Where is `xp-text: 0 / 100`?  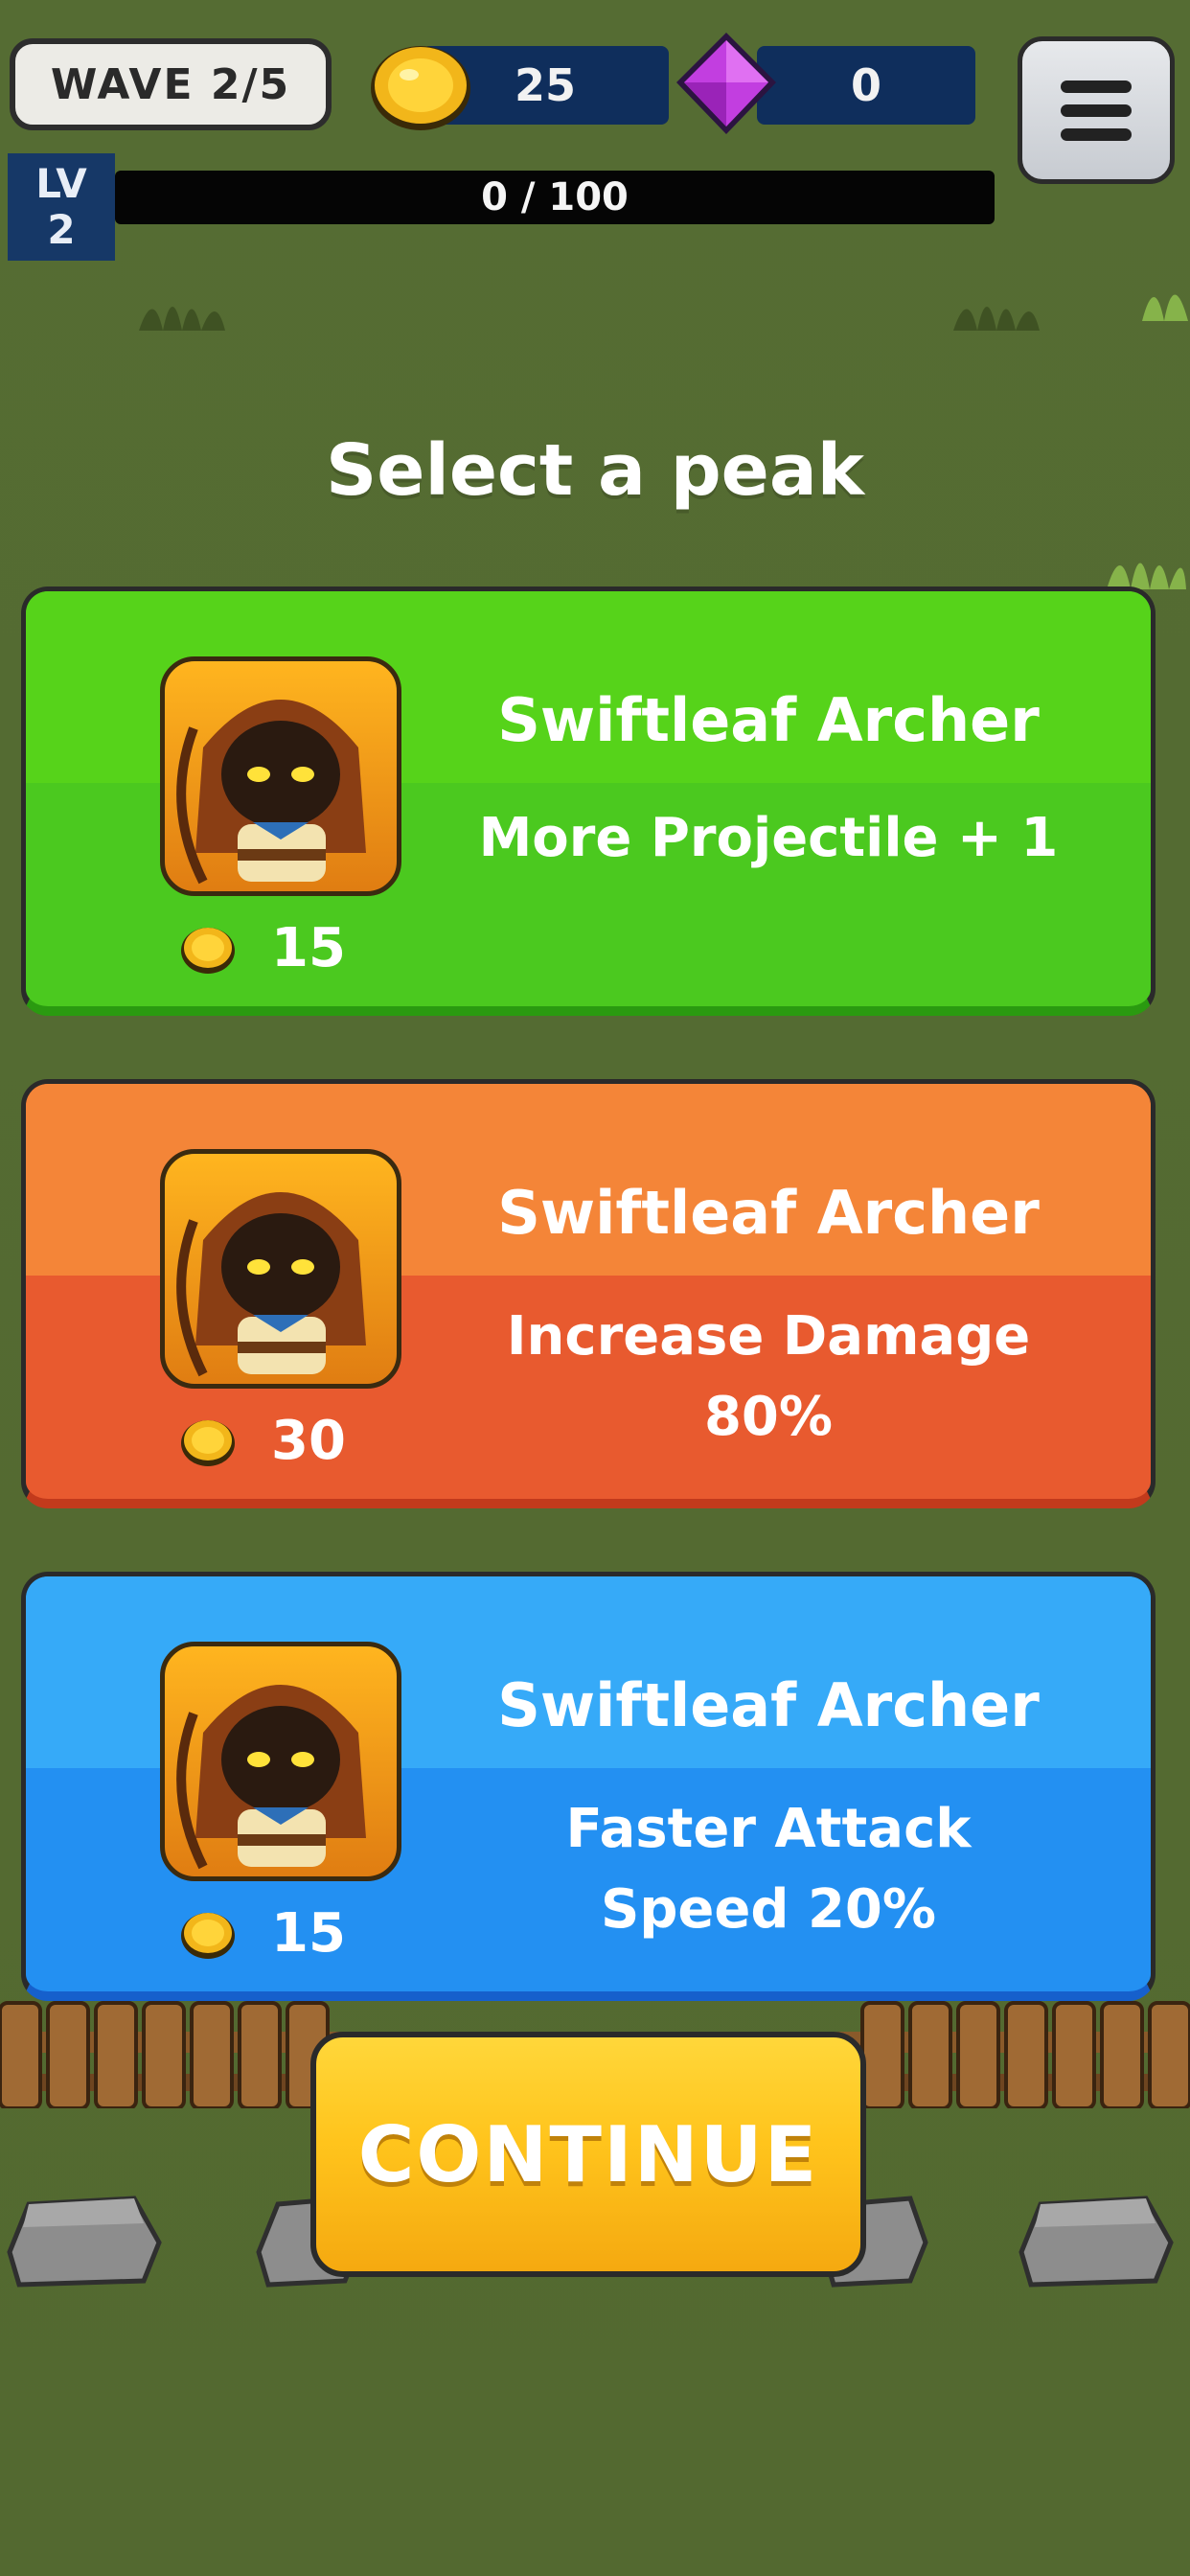 xp-text: 0 / 100 is located at coordinates (555, 197).